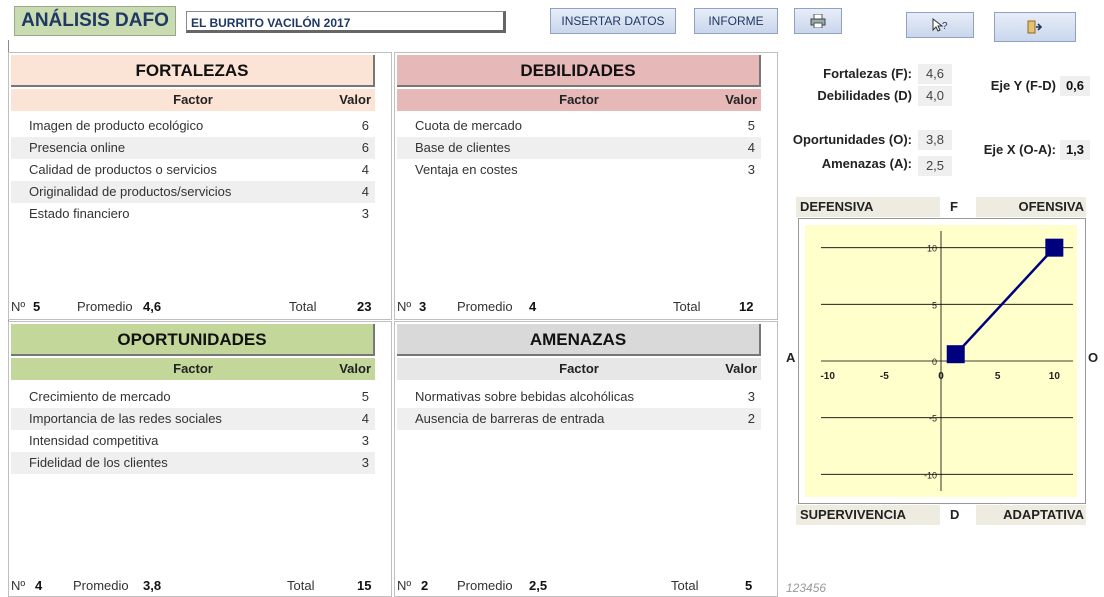 The image size is (1104, 597). Describe the element at coordinates (364, 306) in the screenshot. I see `total-value: 23` at that location.